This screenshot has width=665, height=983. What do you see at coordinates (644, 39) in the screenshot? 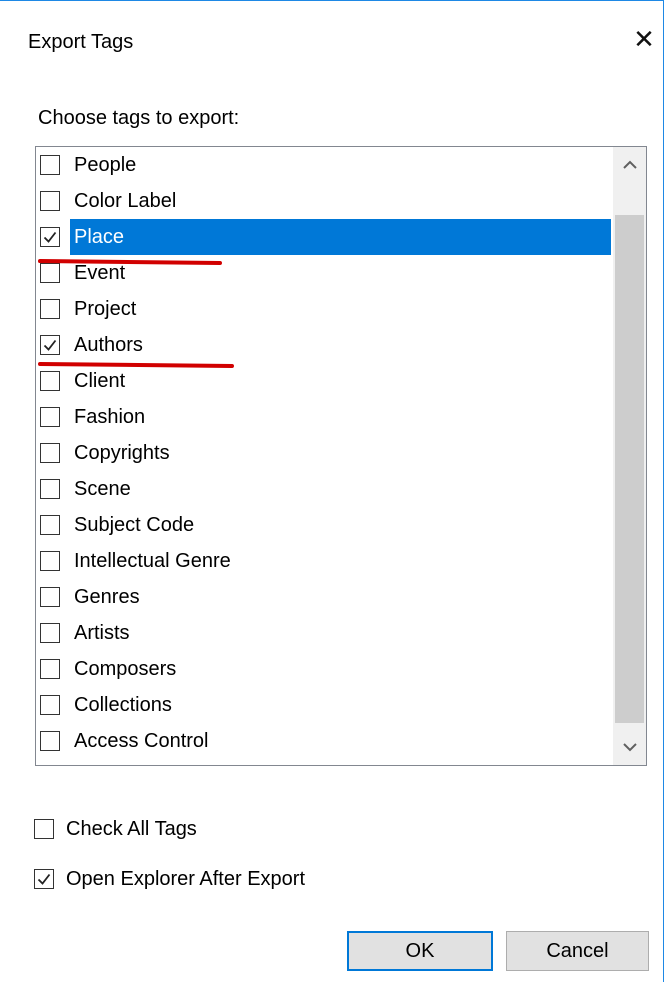
I see `close-icon: ✕` at bounding box center [644, 39].